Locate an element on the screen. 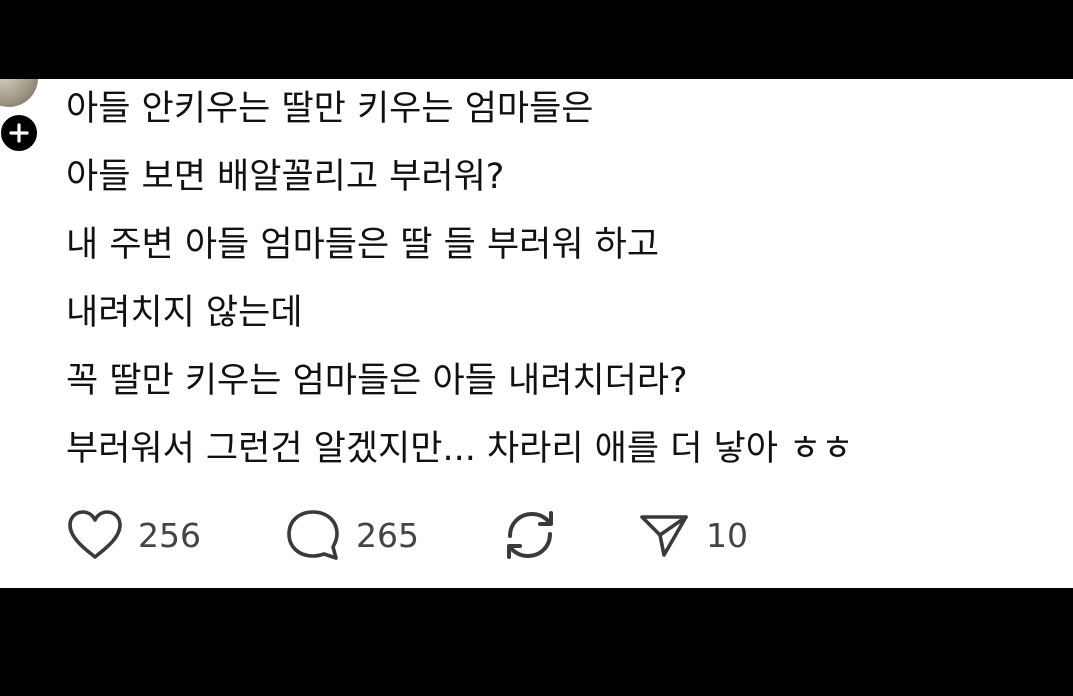  reply-button: 265 is located at coordinates (392, 535).